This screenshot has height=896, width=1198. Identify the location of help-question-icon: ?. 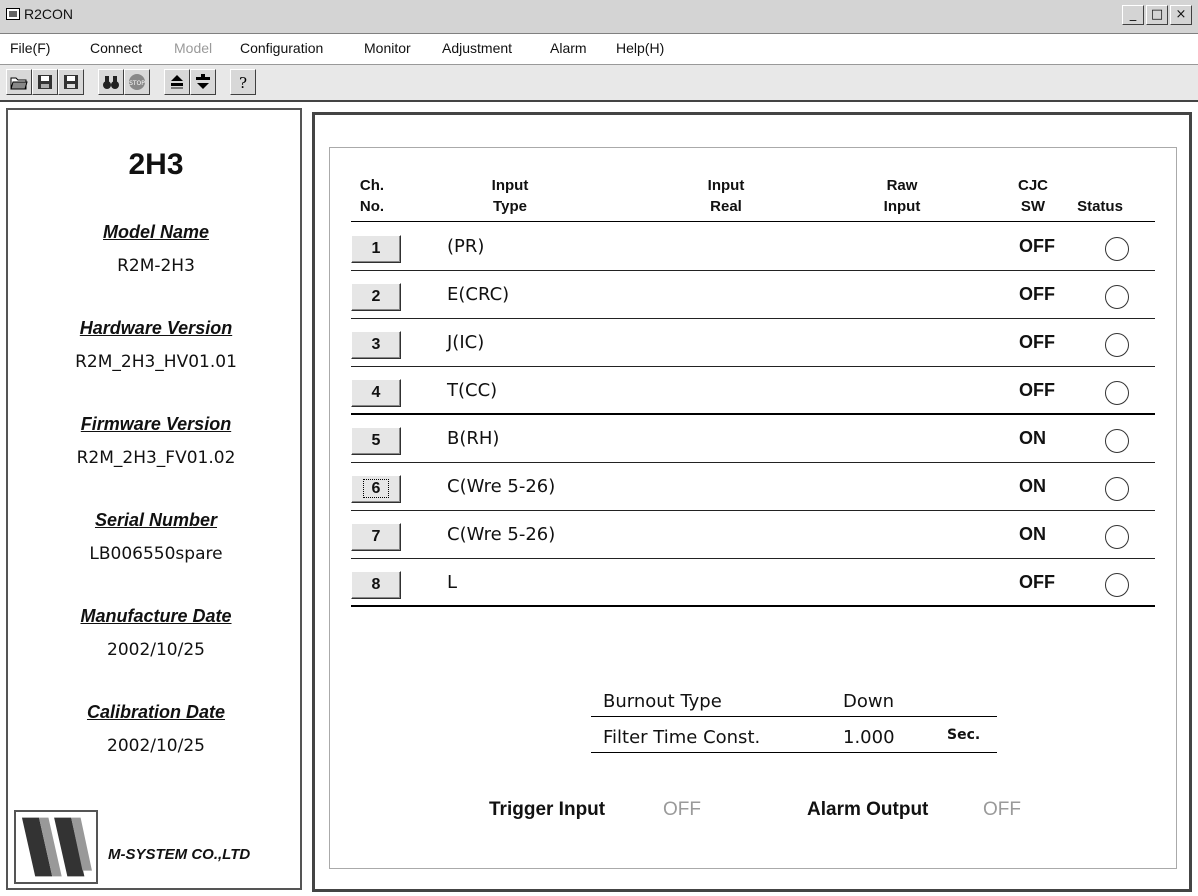
(243, 82).